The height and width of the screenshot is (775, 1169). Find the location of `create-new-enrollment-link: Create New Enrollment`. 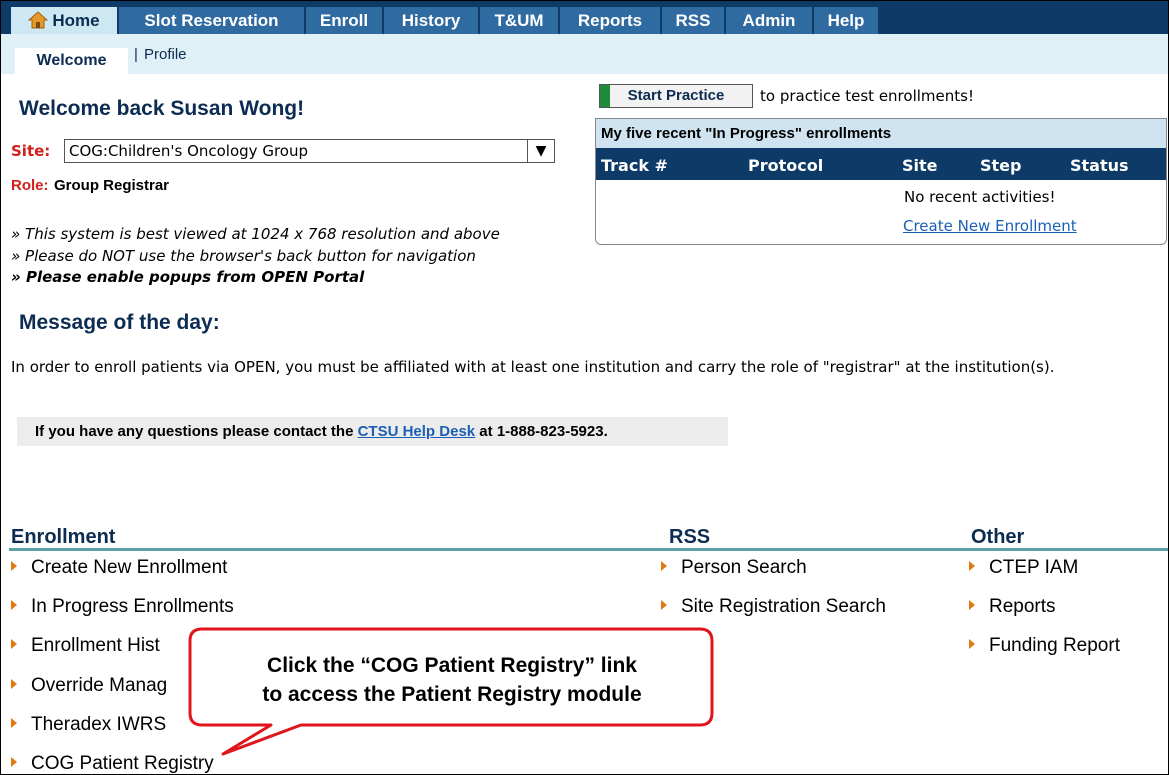

create-new-enrollment-link: Create New Enrollment is located at coordinates (990, 226).